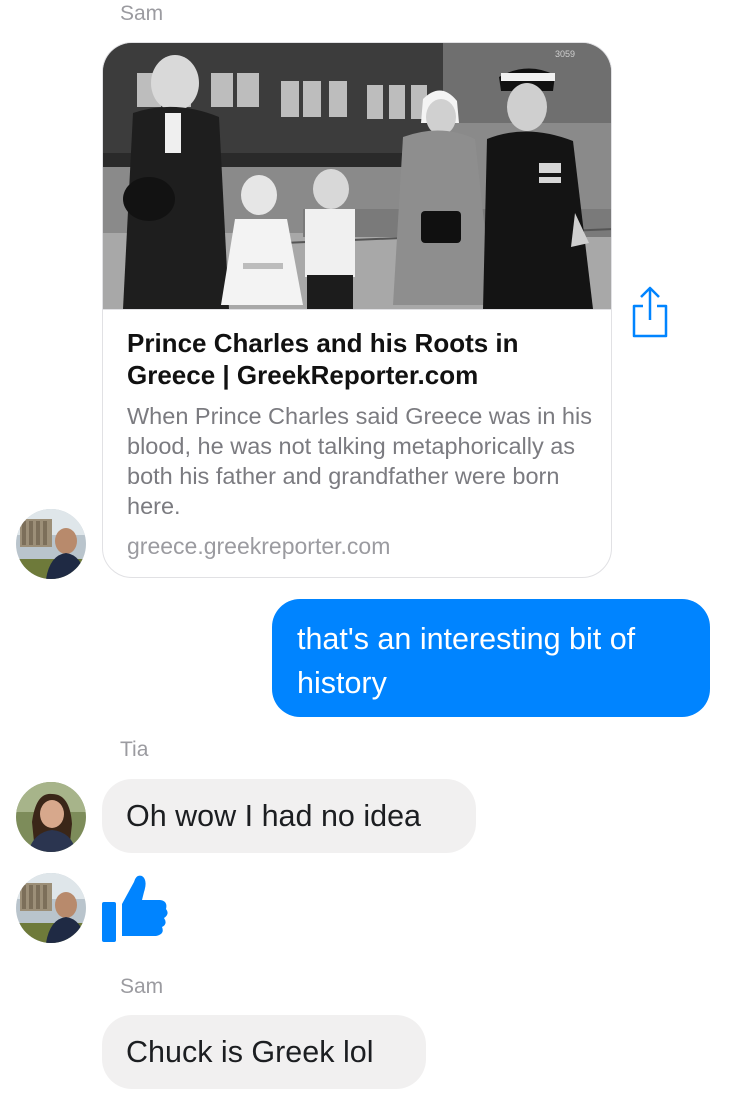  I want to click on outgoing-message-bubble: that's an interesting bit of history, so click(491, 658).